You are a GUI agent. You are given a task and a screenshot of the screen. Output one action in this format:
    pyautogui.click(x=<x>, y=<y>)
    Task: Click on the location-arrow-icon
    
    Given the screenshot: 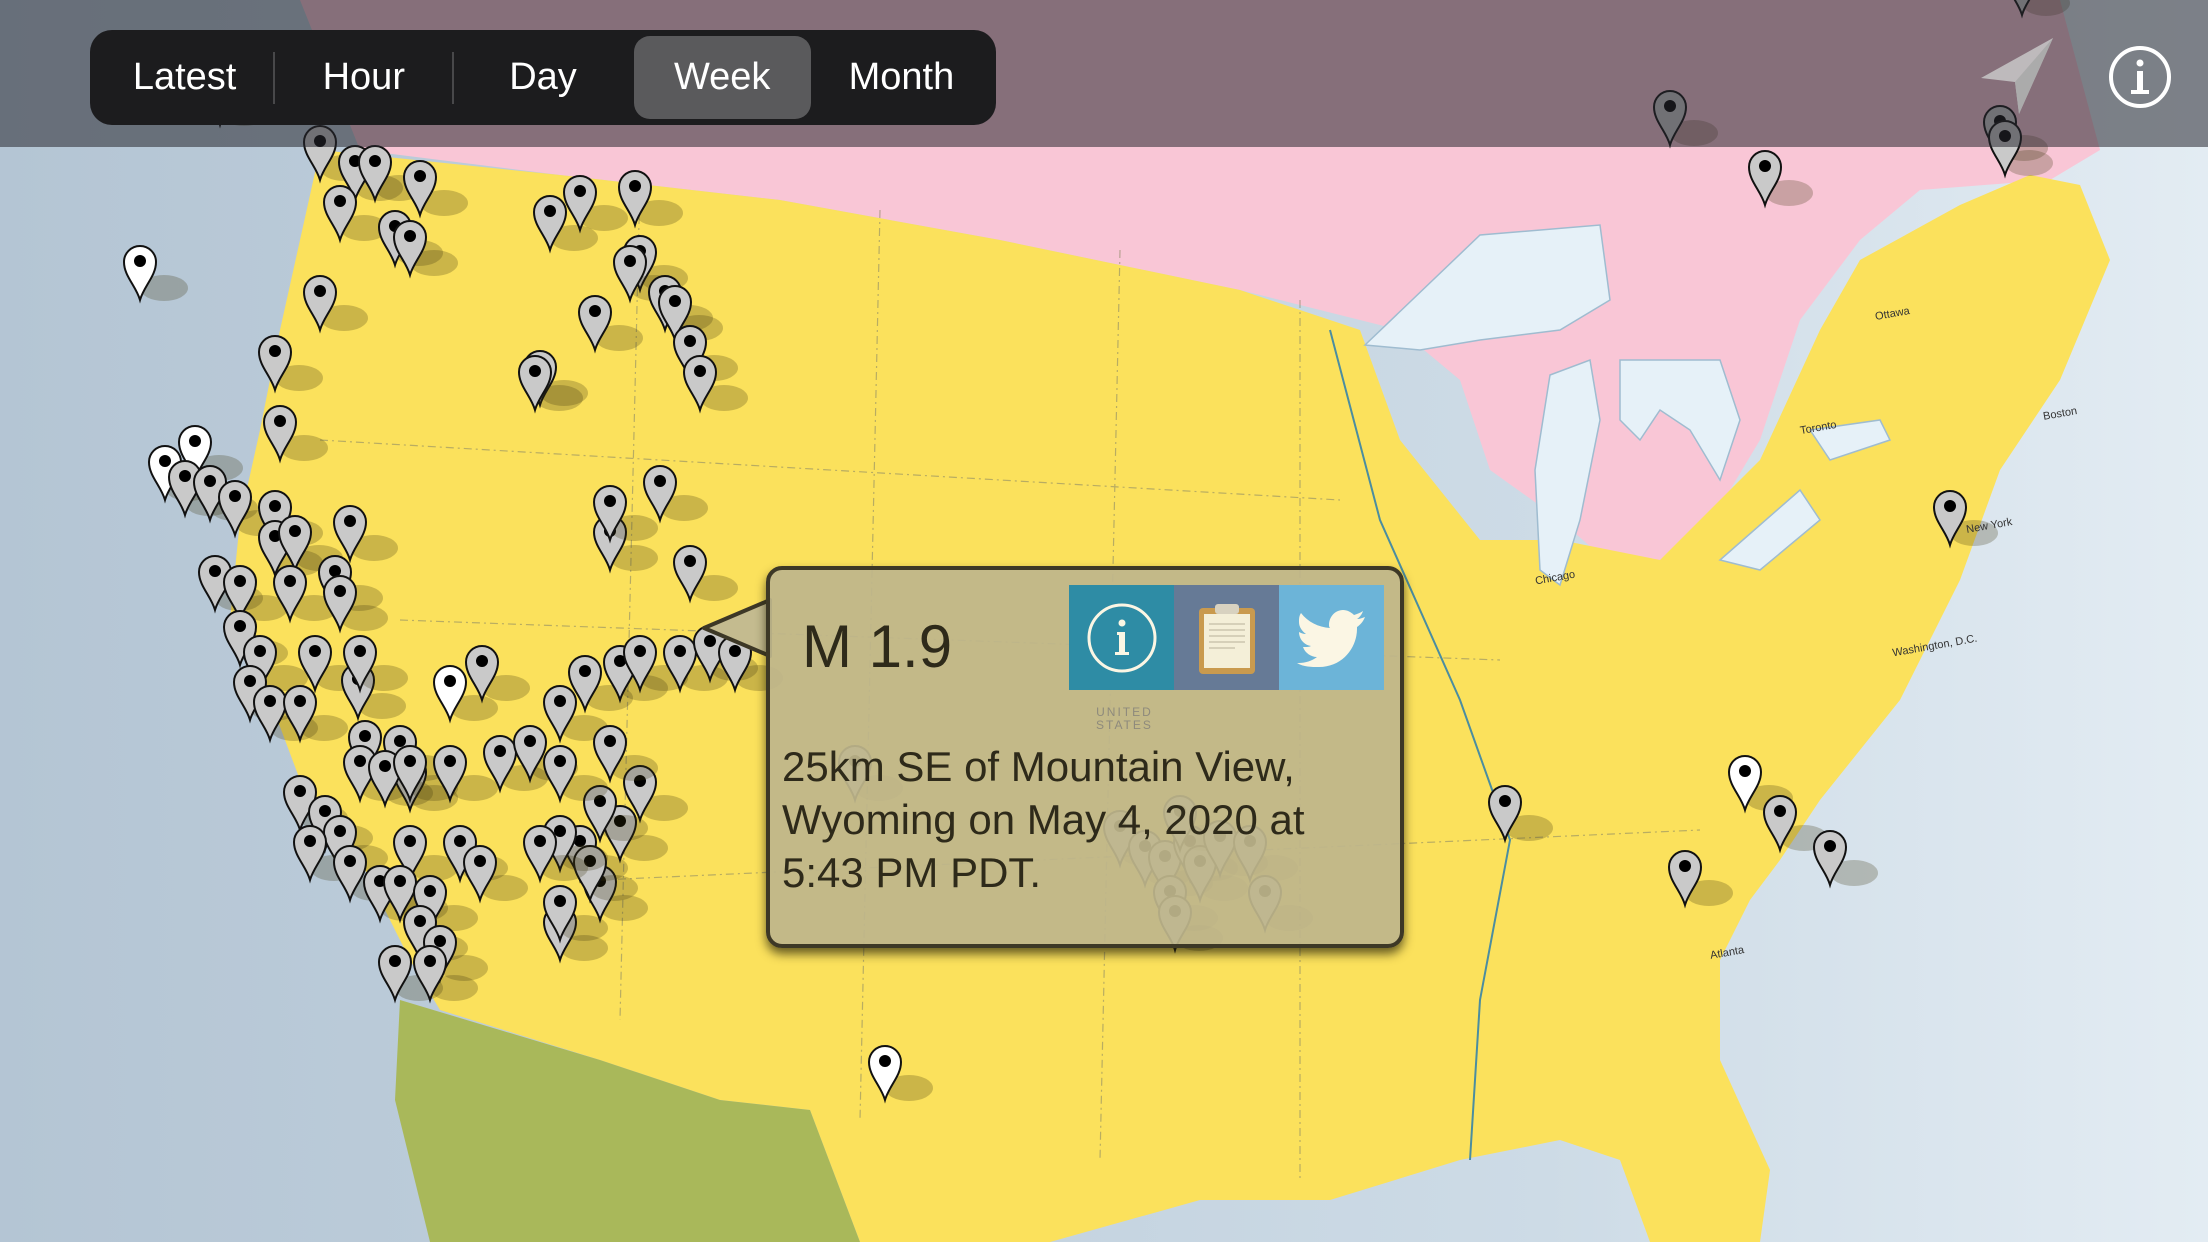 What is the action you would take?
    pyautogui.click(x=2017, y=76)
    